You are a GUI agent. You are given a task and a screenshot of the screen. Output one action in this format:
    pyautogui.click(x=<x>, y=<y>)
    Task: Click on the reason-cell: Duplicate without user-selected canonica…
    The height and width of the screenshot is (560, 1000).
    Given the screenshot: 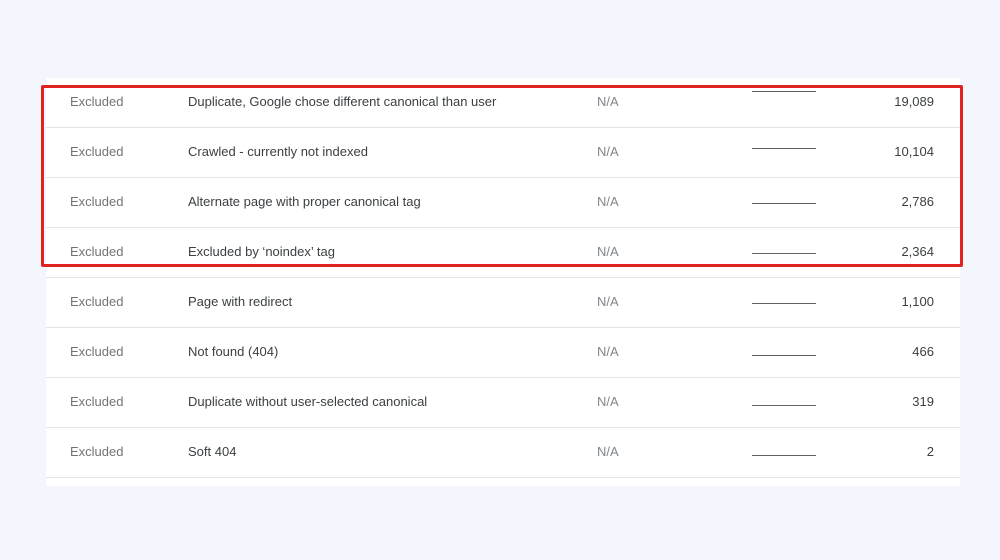 What is the action you would take?
    pyautogui.click(x=308, y=401)
    